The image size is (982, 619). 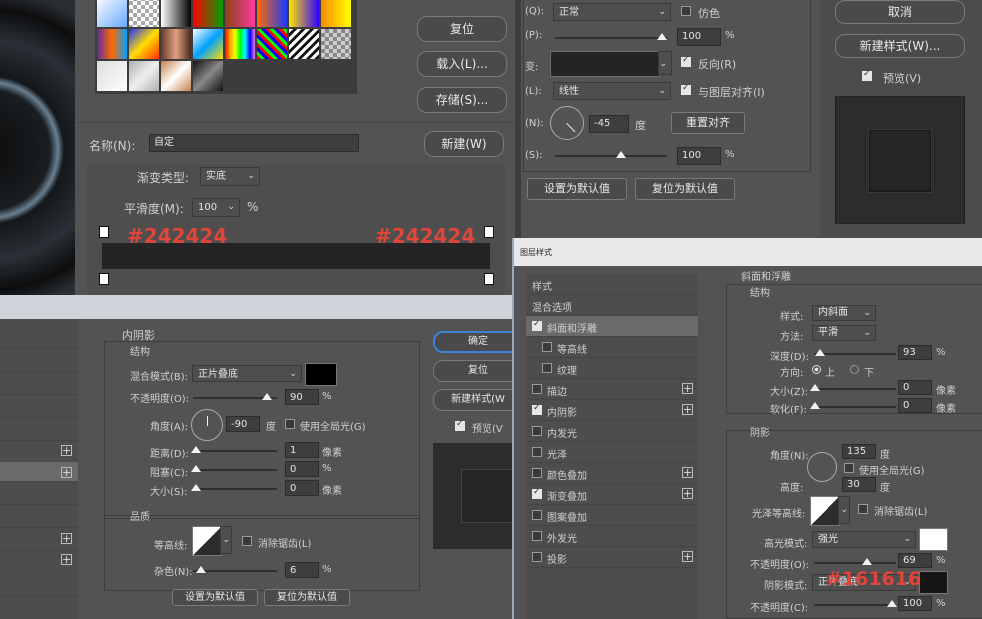 What do you see at coordinates (104, 232) in the screenshot?
I see `opacity-stop-left` at bounding box center [104, 232].